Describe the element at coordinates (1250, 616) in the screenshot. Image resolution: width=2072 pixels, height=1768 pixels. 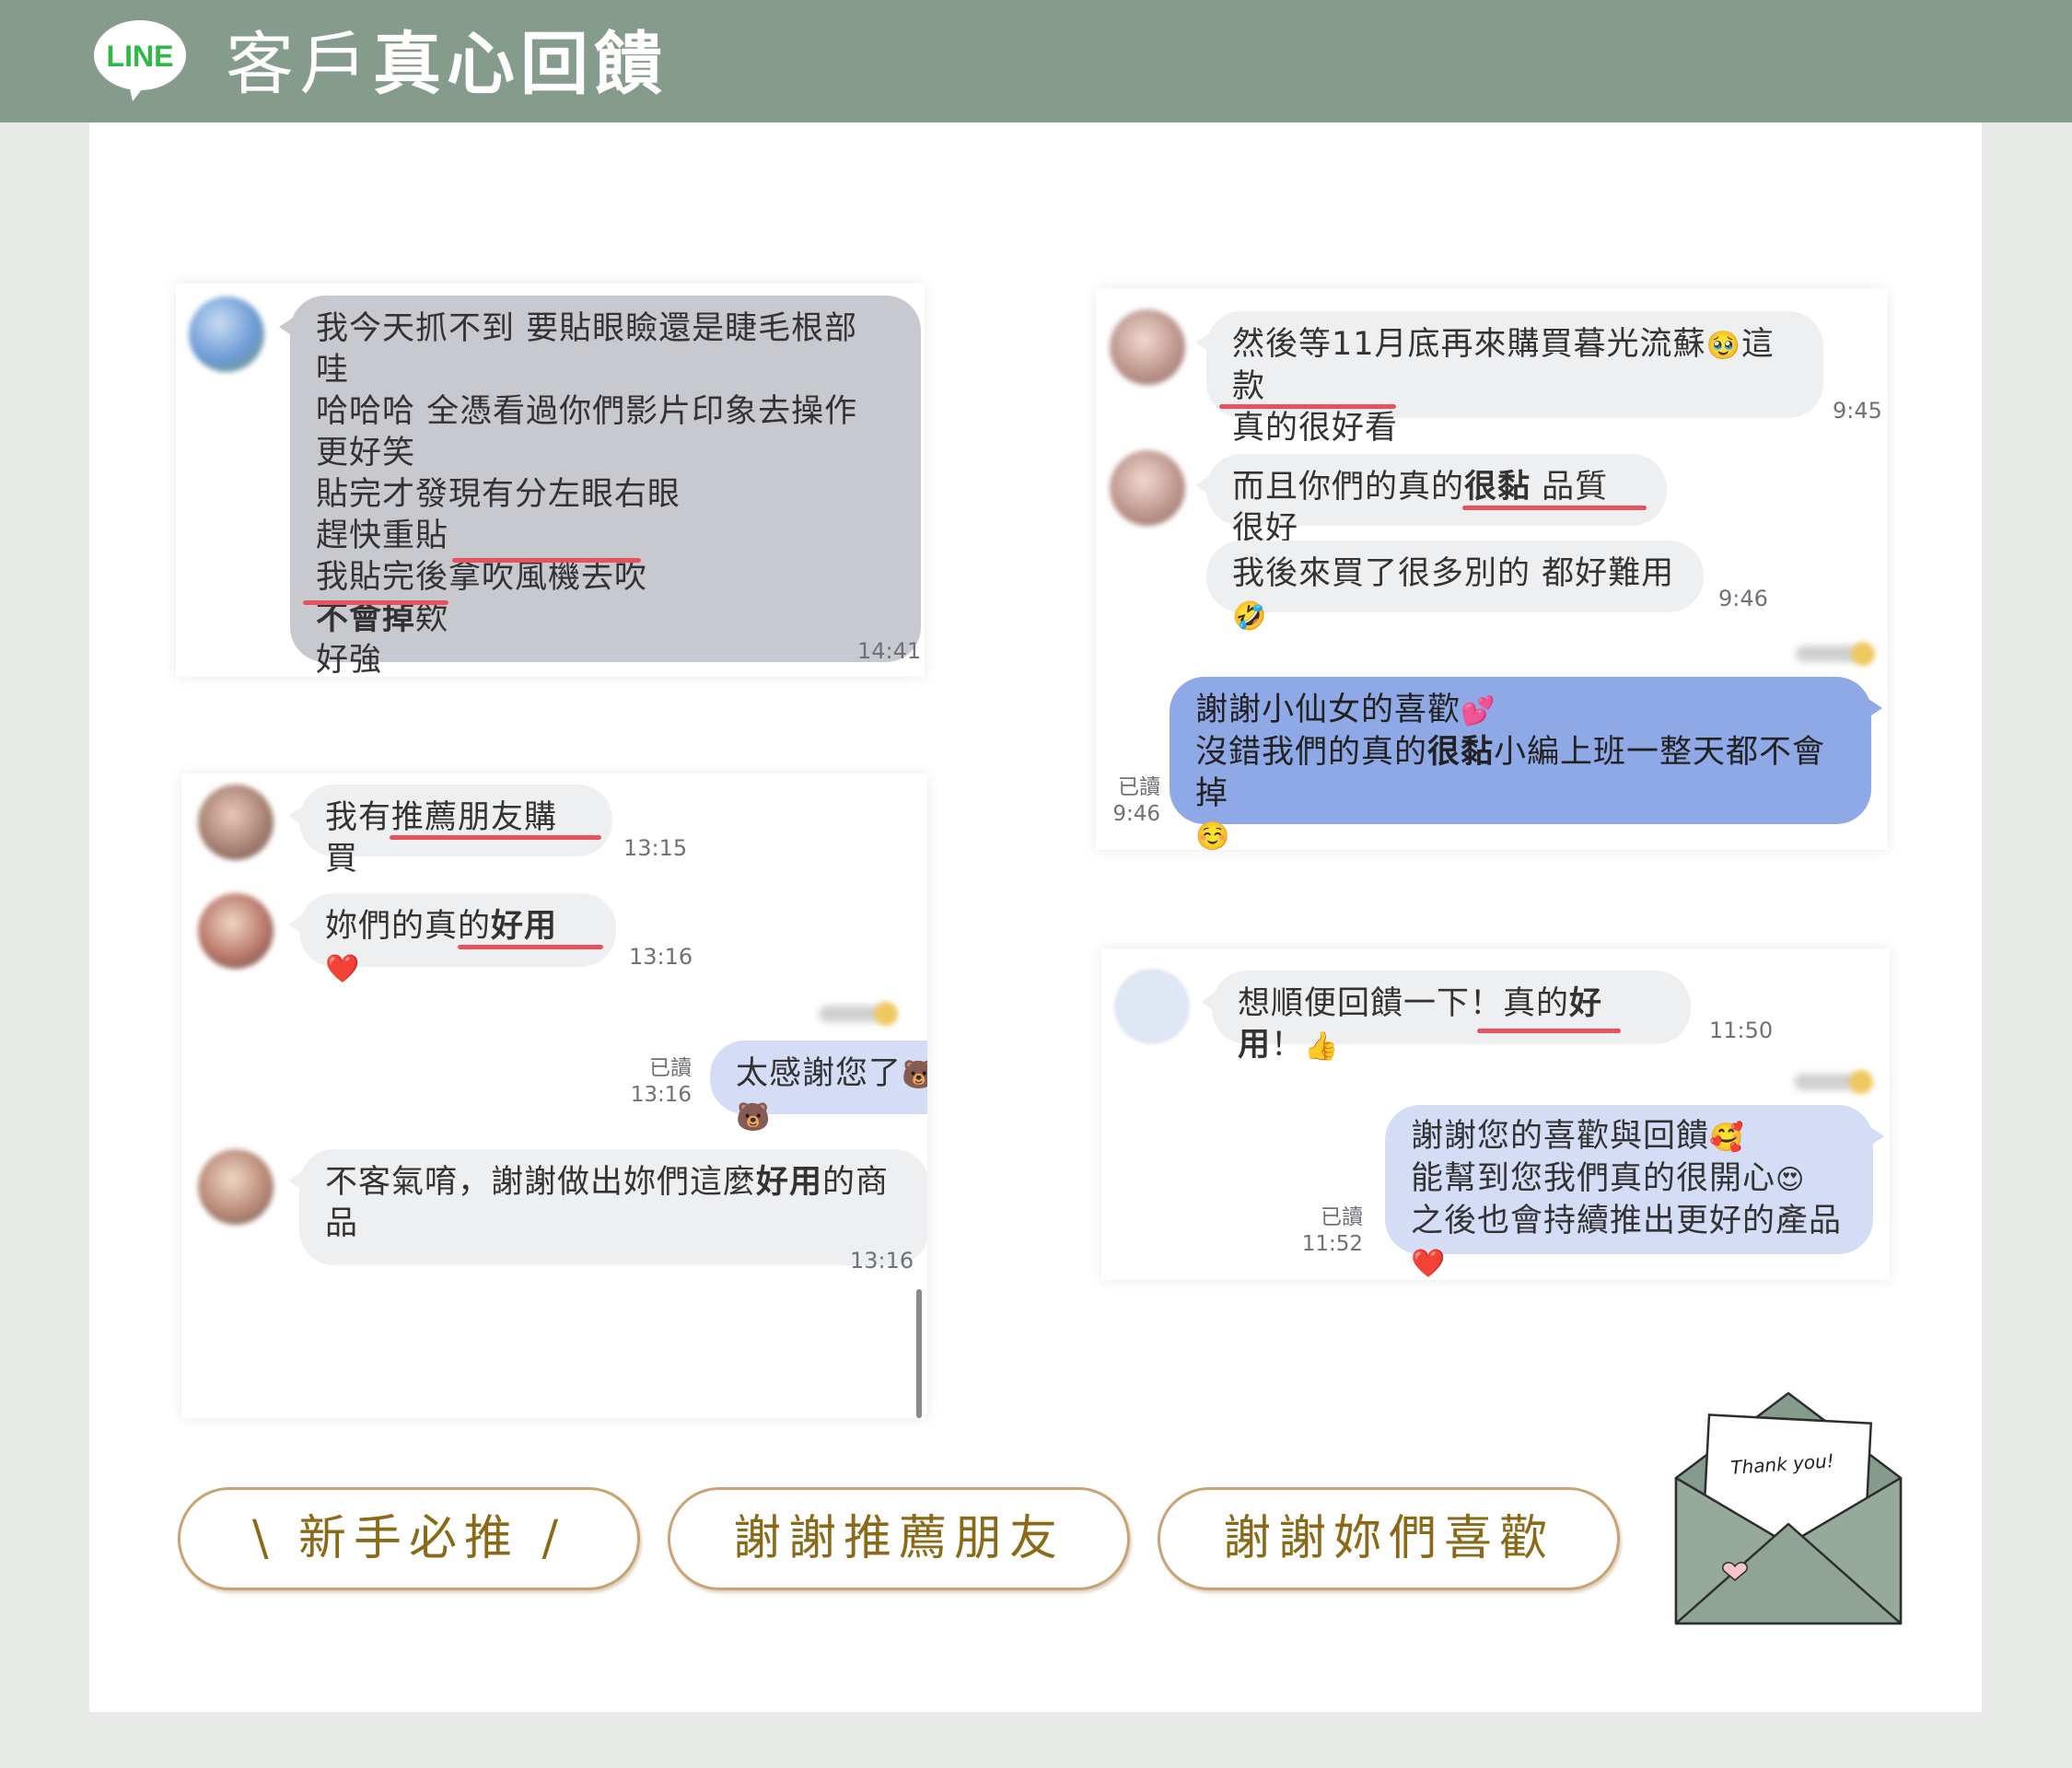
I see `laughing-face-icon: 🤣` at that location.